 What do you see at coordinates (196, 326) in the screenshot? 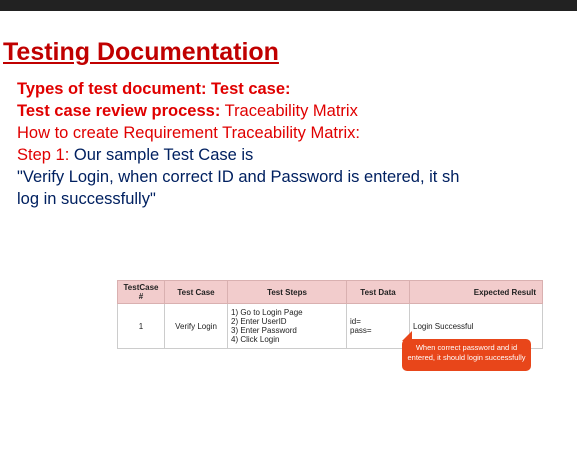
I see `cell-test-case: Verify Login` at bounding box center [196, 326].